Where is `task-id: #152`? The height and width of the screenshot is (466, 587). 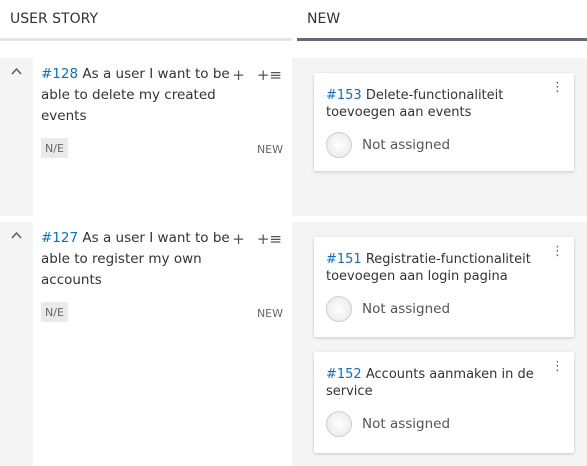
task-id: #152 is located at coordinates (344, 374).